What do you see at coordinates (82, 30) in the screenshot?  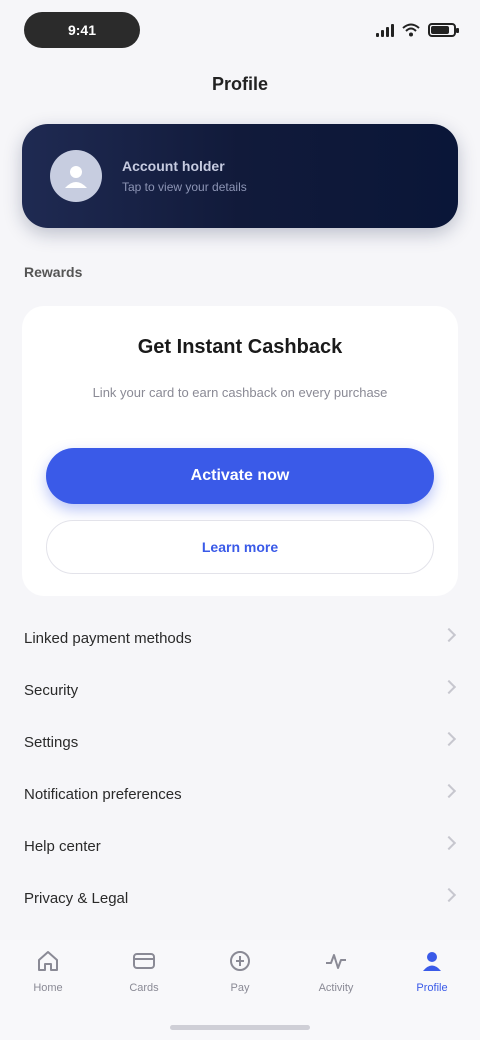 I see `status-time: 9:41` at bounding box center [82, 30].